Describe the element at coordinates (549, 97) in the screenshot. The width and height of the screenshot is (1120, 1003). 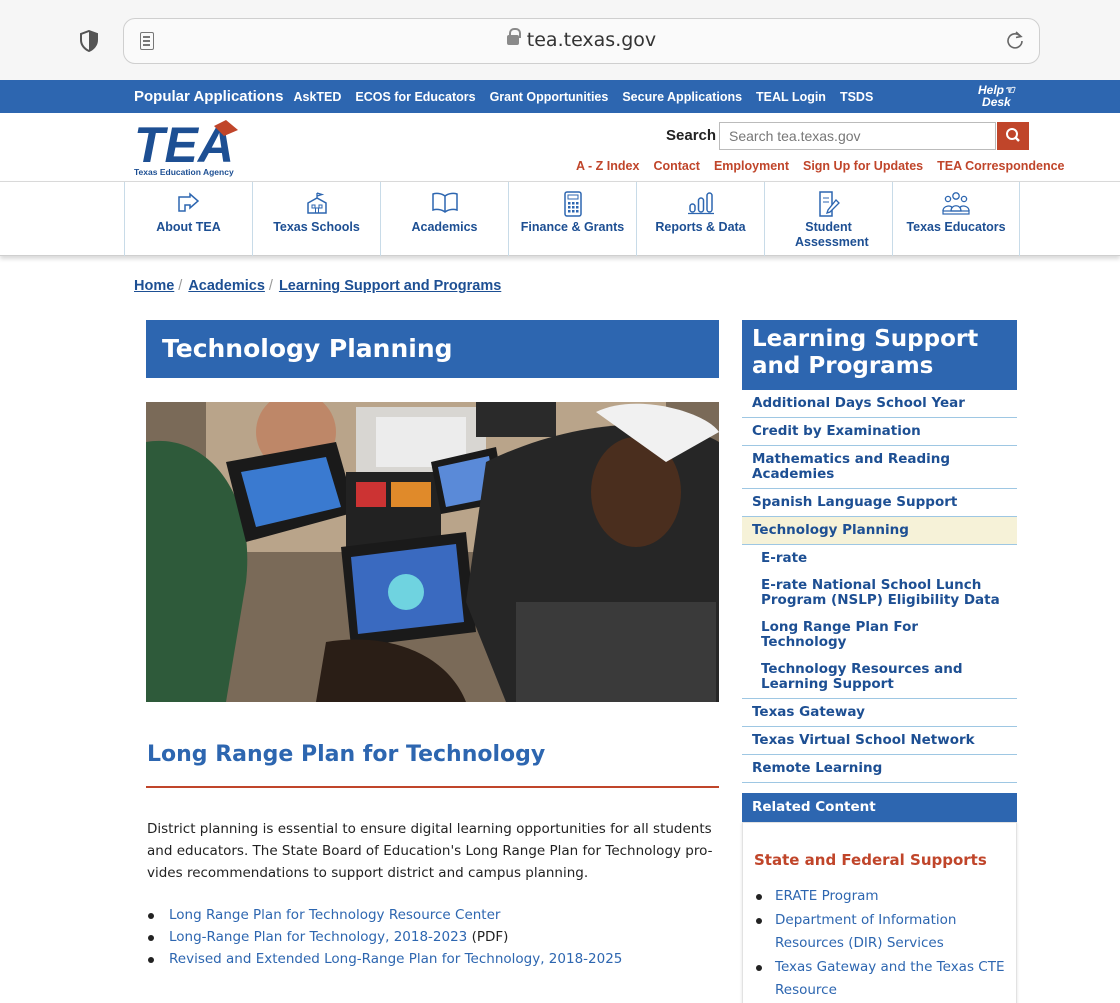
I see `grant-opportunities-link: Grant Opportunities` at that location.